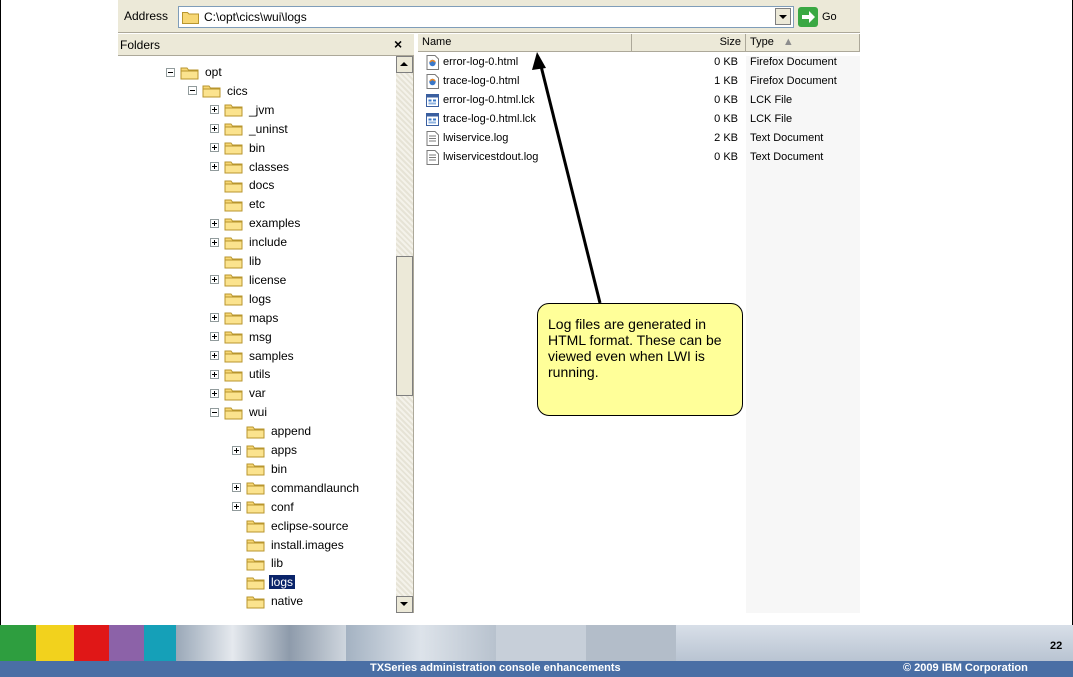 The image size is (1073, 677). What do you see at coordinates (258, 412) in the screenshot?
I see `tree-item-label: wui` at bounding box center [258, 412].